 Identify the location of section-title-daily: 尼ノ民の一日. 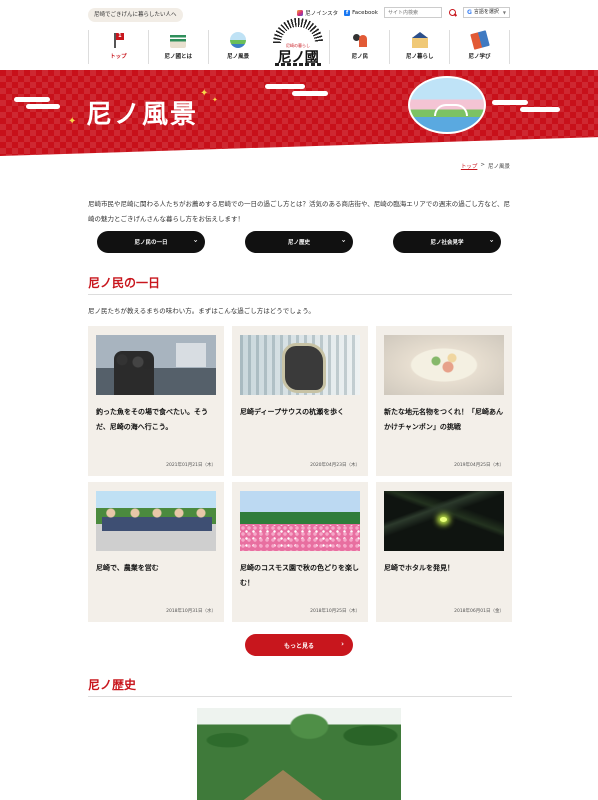
(124, 283).